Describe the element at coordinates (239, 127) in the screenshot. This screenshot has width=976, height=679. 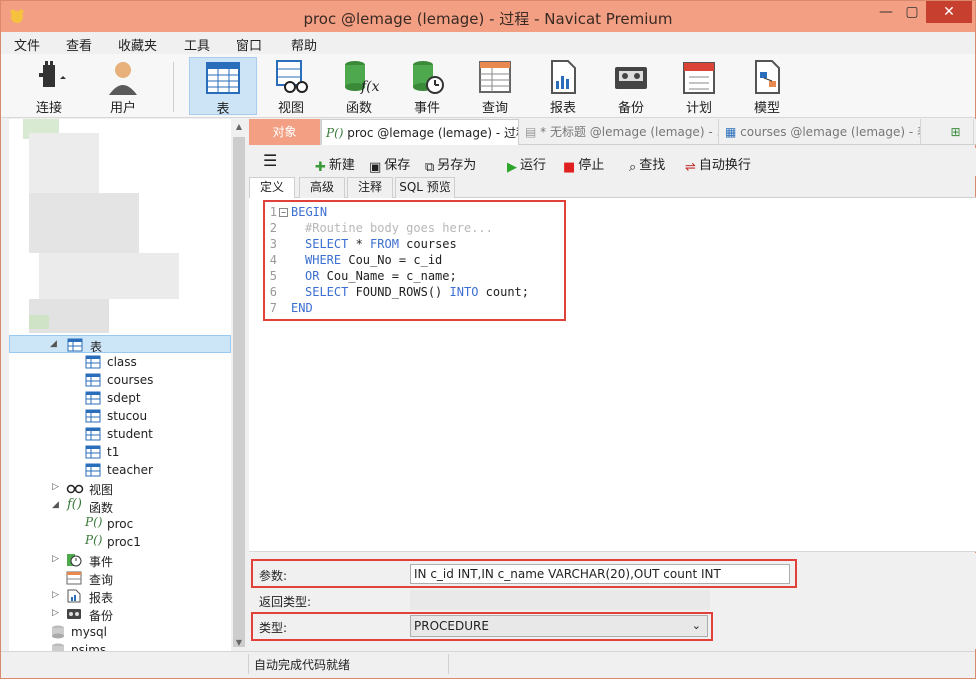
I see `scroll-up-icon: ▲` at that location.